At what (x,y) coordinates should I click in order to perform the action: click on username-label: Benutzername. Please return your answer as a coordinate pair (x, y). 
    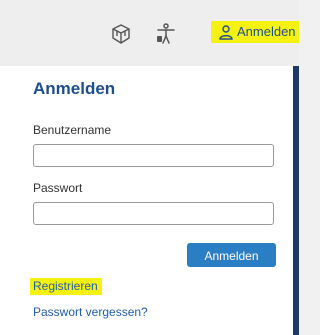
    Looking at the image, I should click on (72, 130).